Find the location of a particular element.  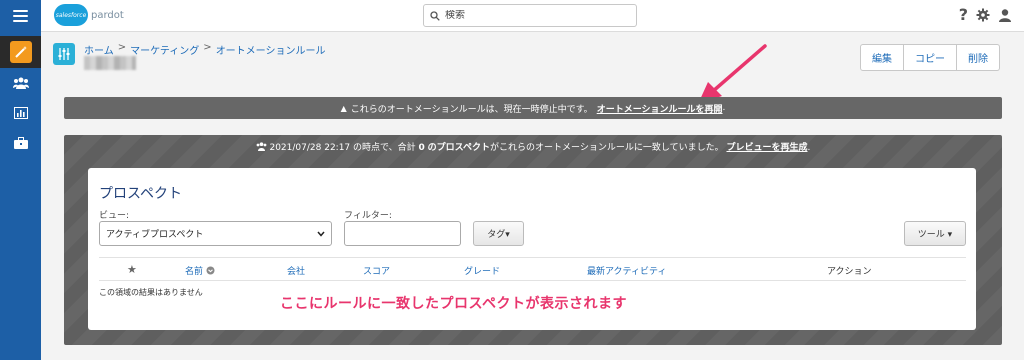

breadcrumb-home: ホーム is located at coordinates (99, 49).